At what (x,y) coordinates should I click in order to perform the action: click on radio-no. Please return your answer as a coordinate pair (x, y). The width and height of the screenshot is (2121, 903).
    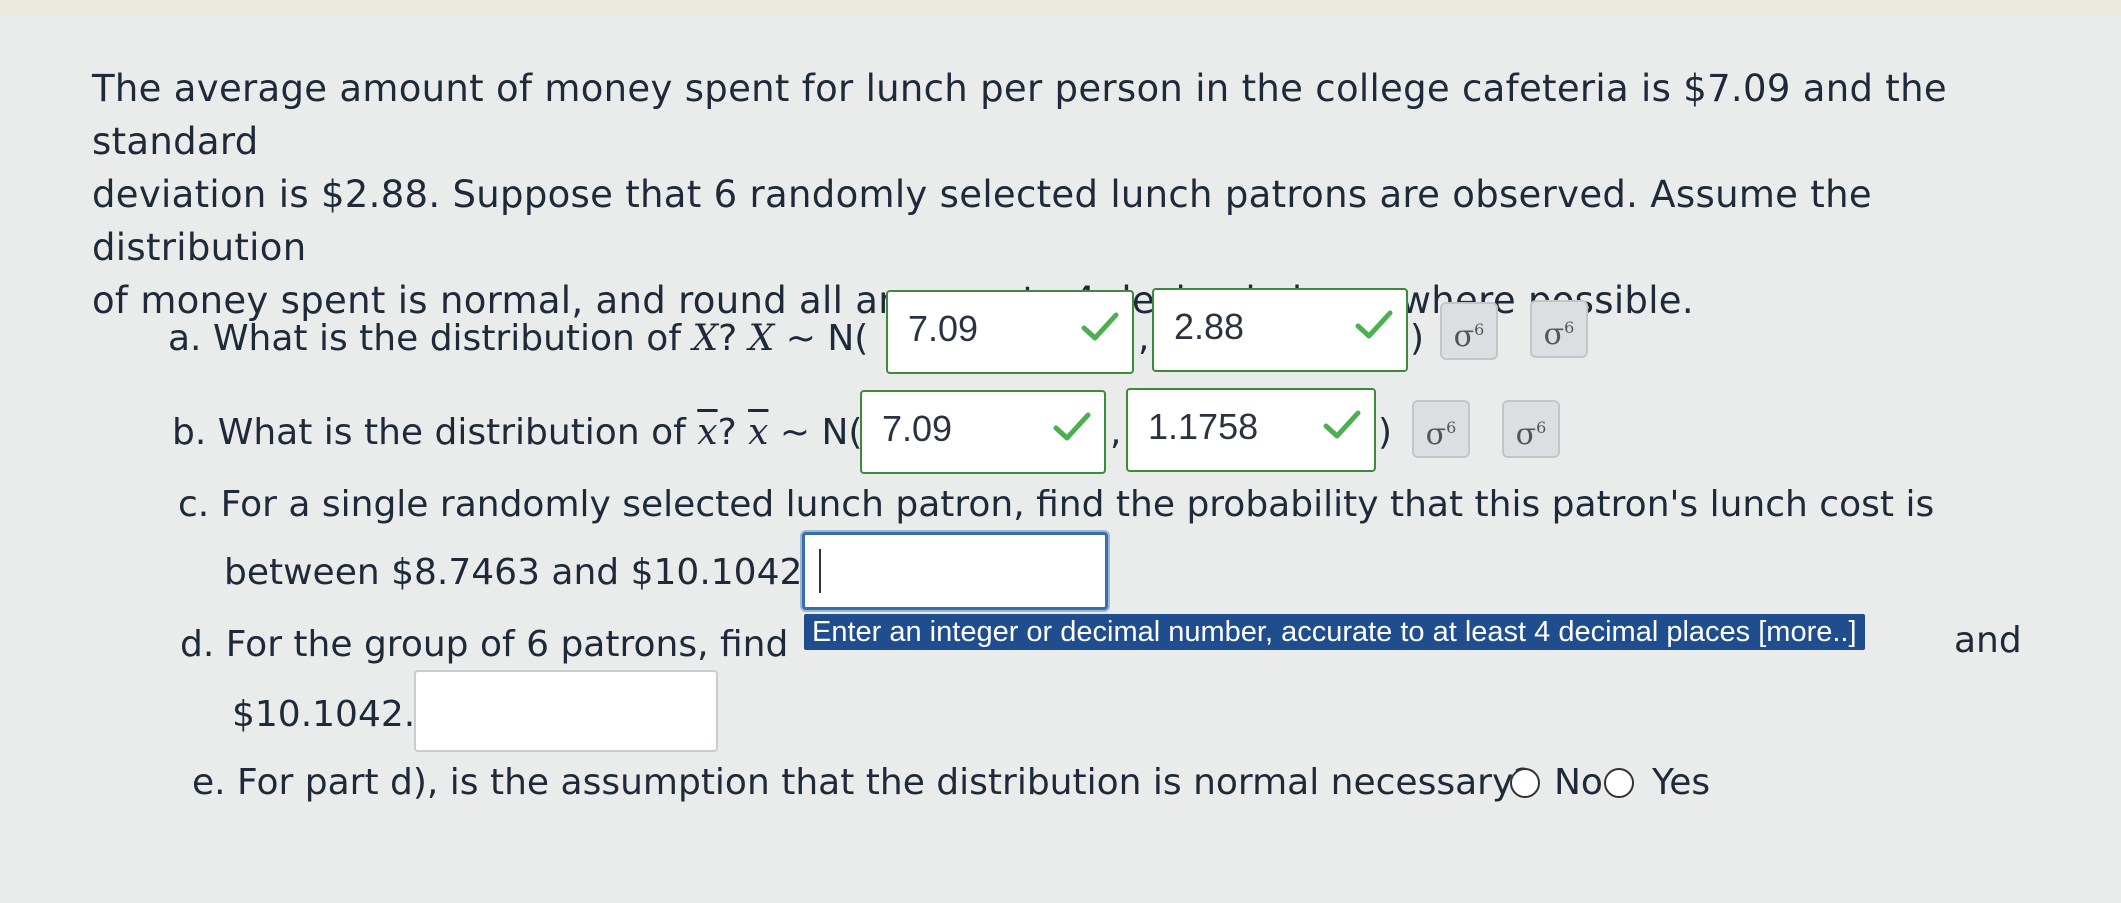
    Looking at the image, I should click on (1525, 783).